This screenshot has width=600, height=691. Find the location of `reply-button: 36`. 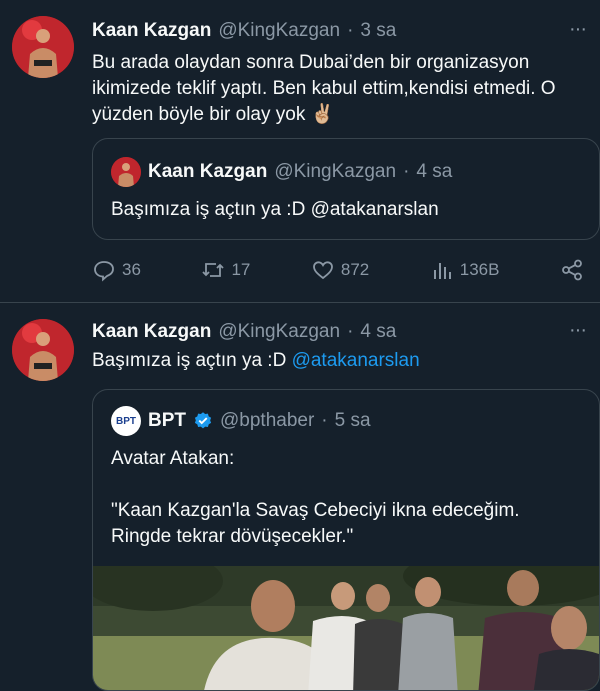

reply-button: 36 is located at coordinates (116, 270).